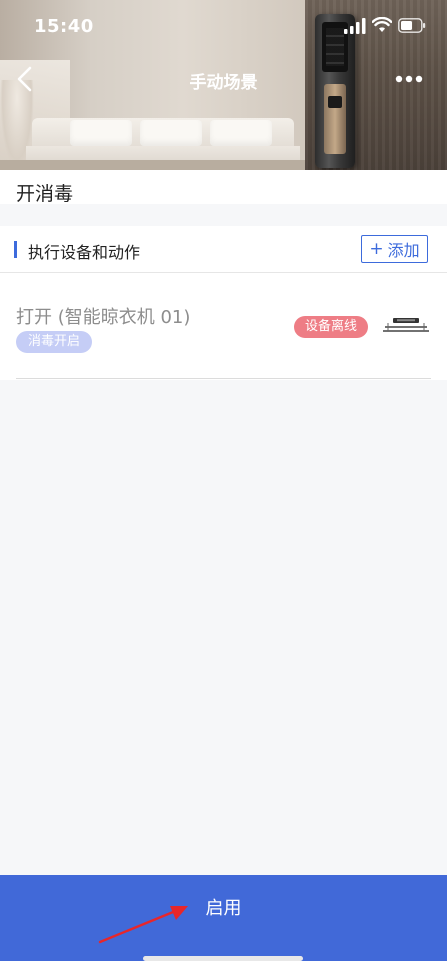 Image resolution: width=447 pixels, height=961 pixels. What do you see at coordinates (223, 326) in the screenshot?
I see `list-item: 打开 (智能晾衣机 01) 消毒开启 设备离线` at bounding box center [223, 326].